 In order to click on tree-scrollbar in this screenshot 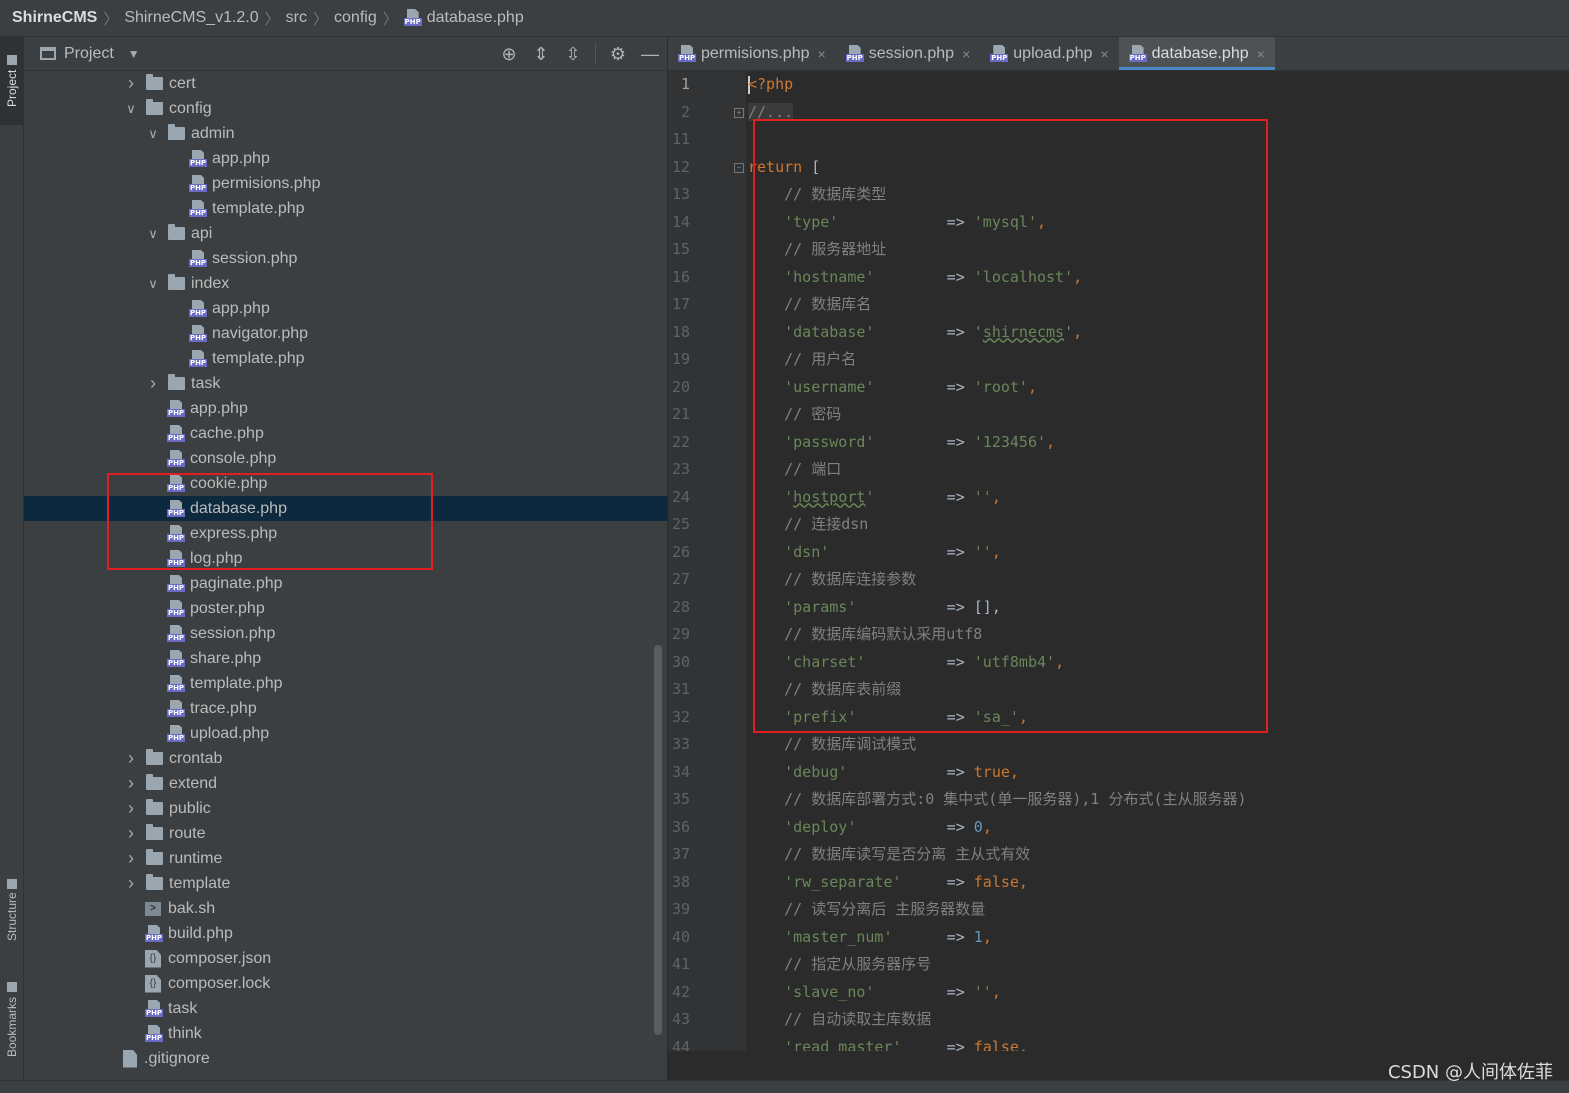, I will do `click(658, 840)`.